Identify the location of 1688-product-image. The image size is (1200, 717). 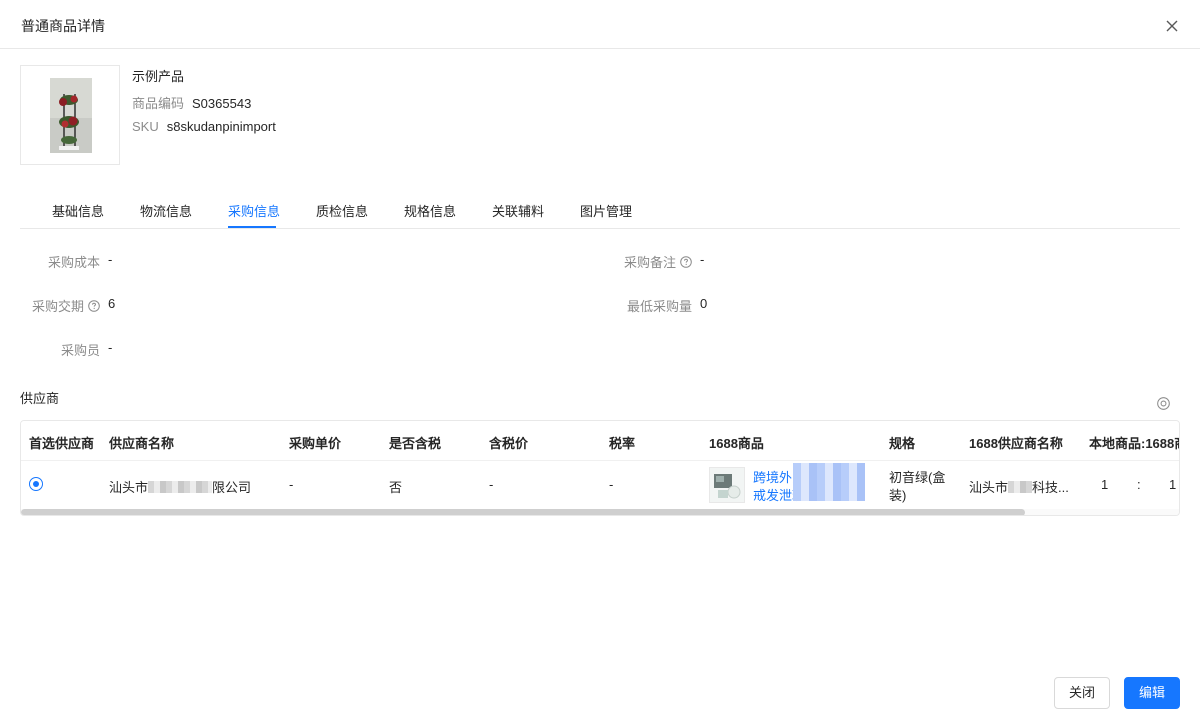
(727, 486).